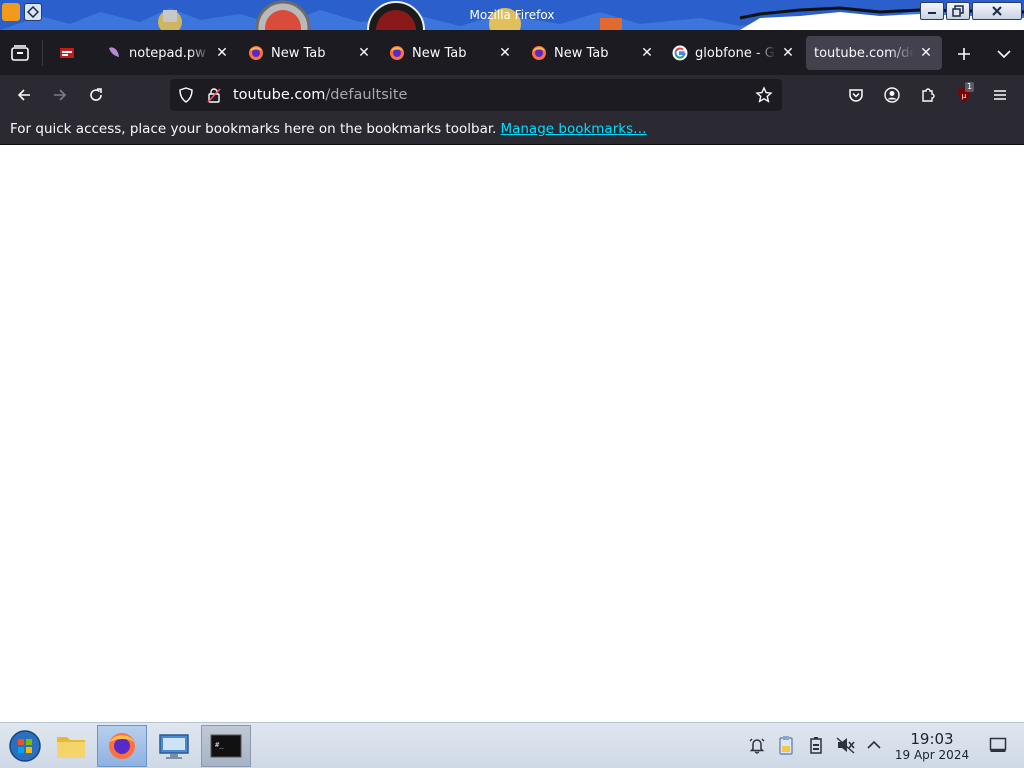 The width and height of the screenshot is (1024, 768). I want to click on notepad-icon, so click(114, 52).